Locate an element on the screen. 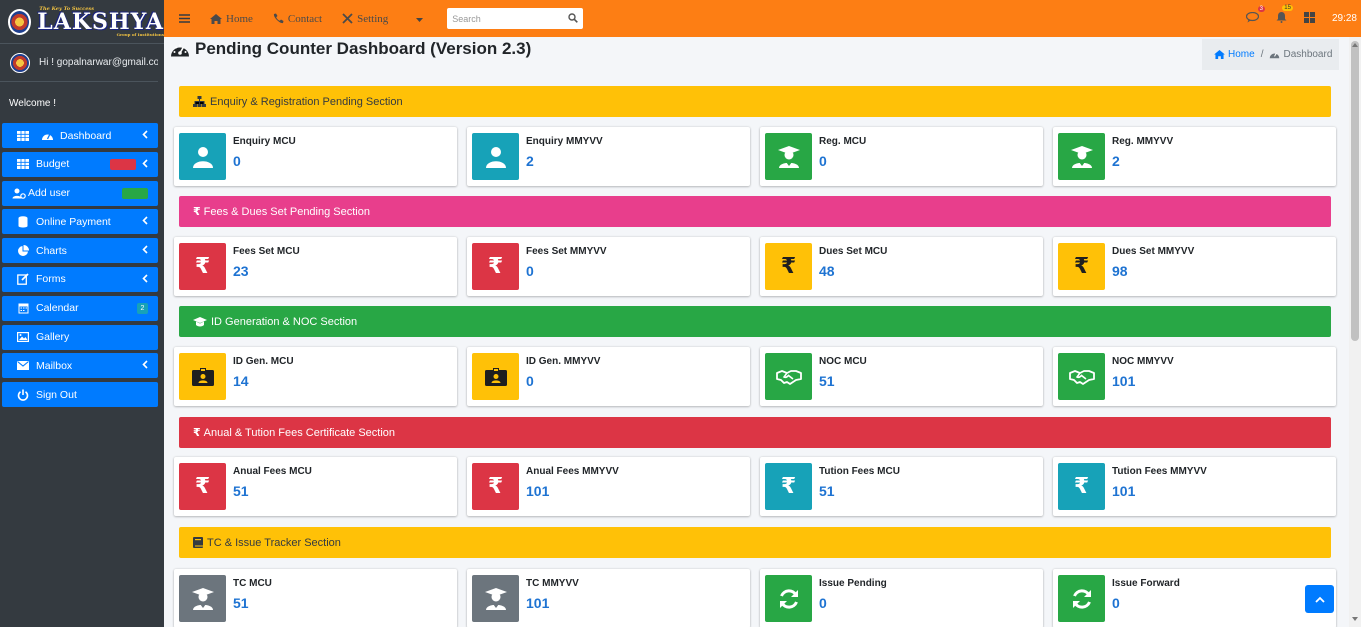 Image resolution: width=1361 pixels, height=627 pixels. calendar-icon is located at coordinates (23, 308).